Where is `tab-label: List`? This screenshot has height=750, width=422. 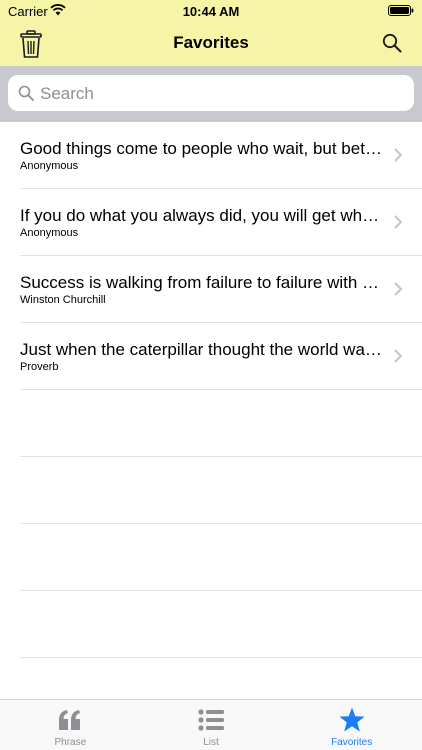
tab-label: List is located at coordinates (211, 742).